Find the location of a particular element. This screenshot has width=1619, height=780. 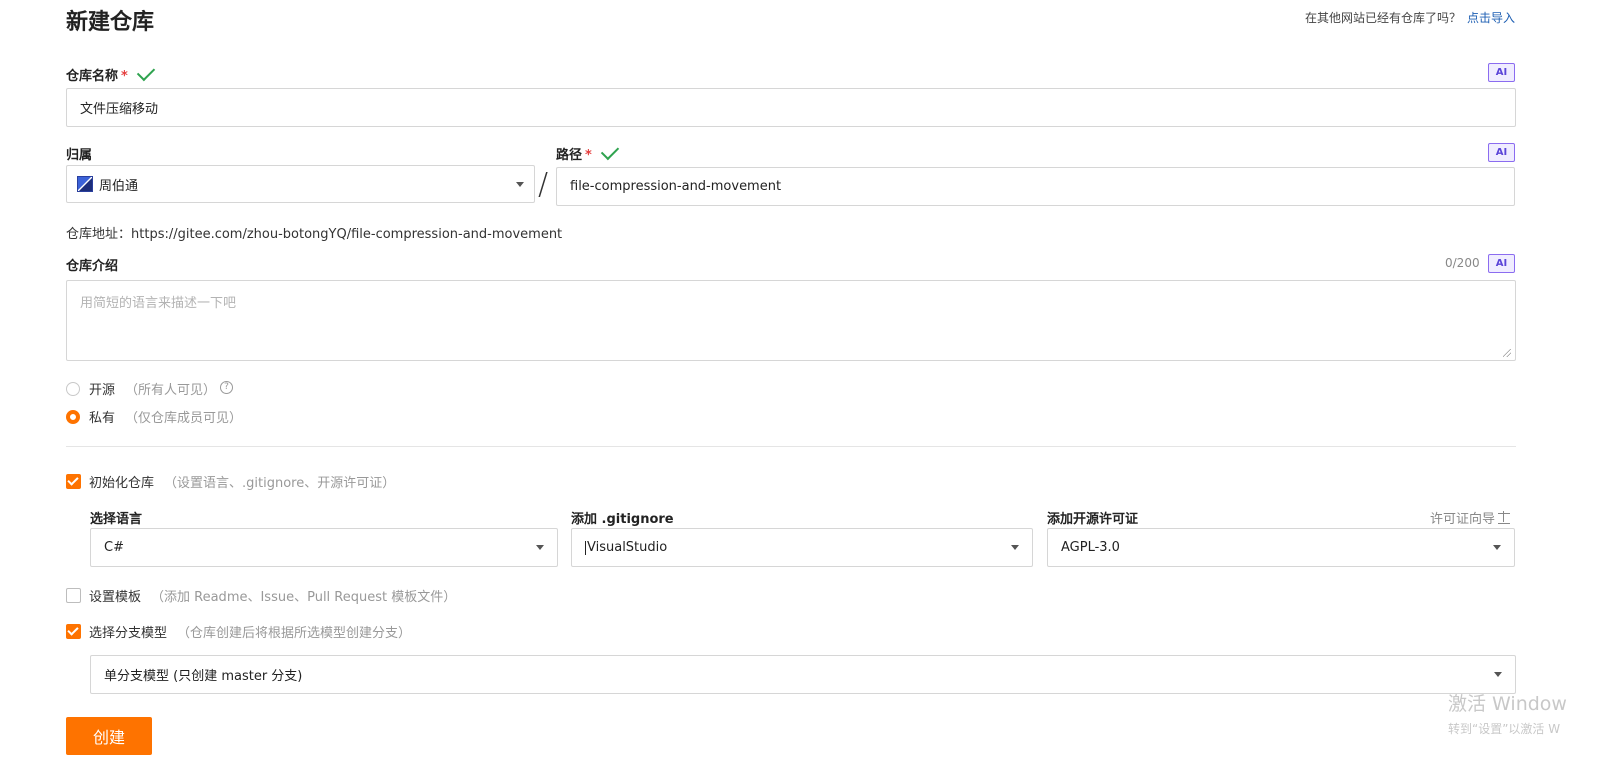

visibility-option-private: 私有 （仅仓库成员可见） is located at coordinates (154, 416).